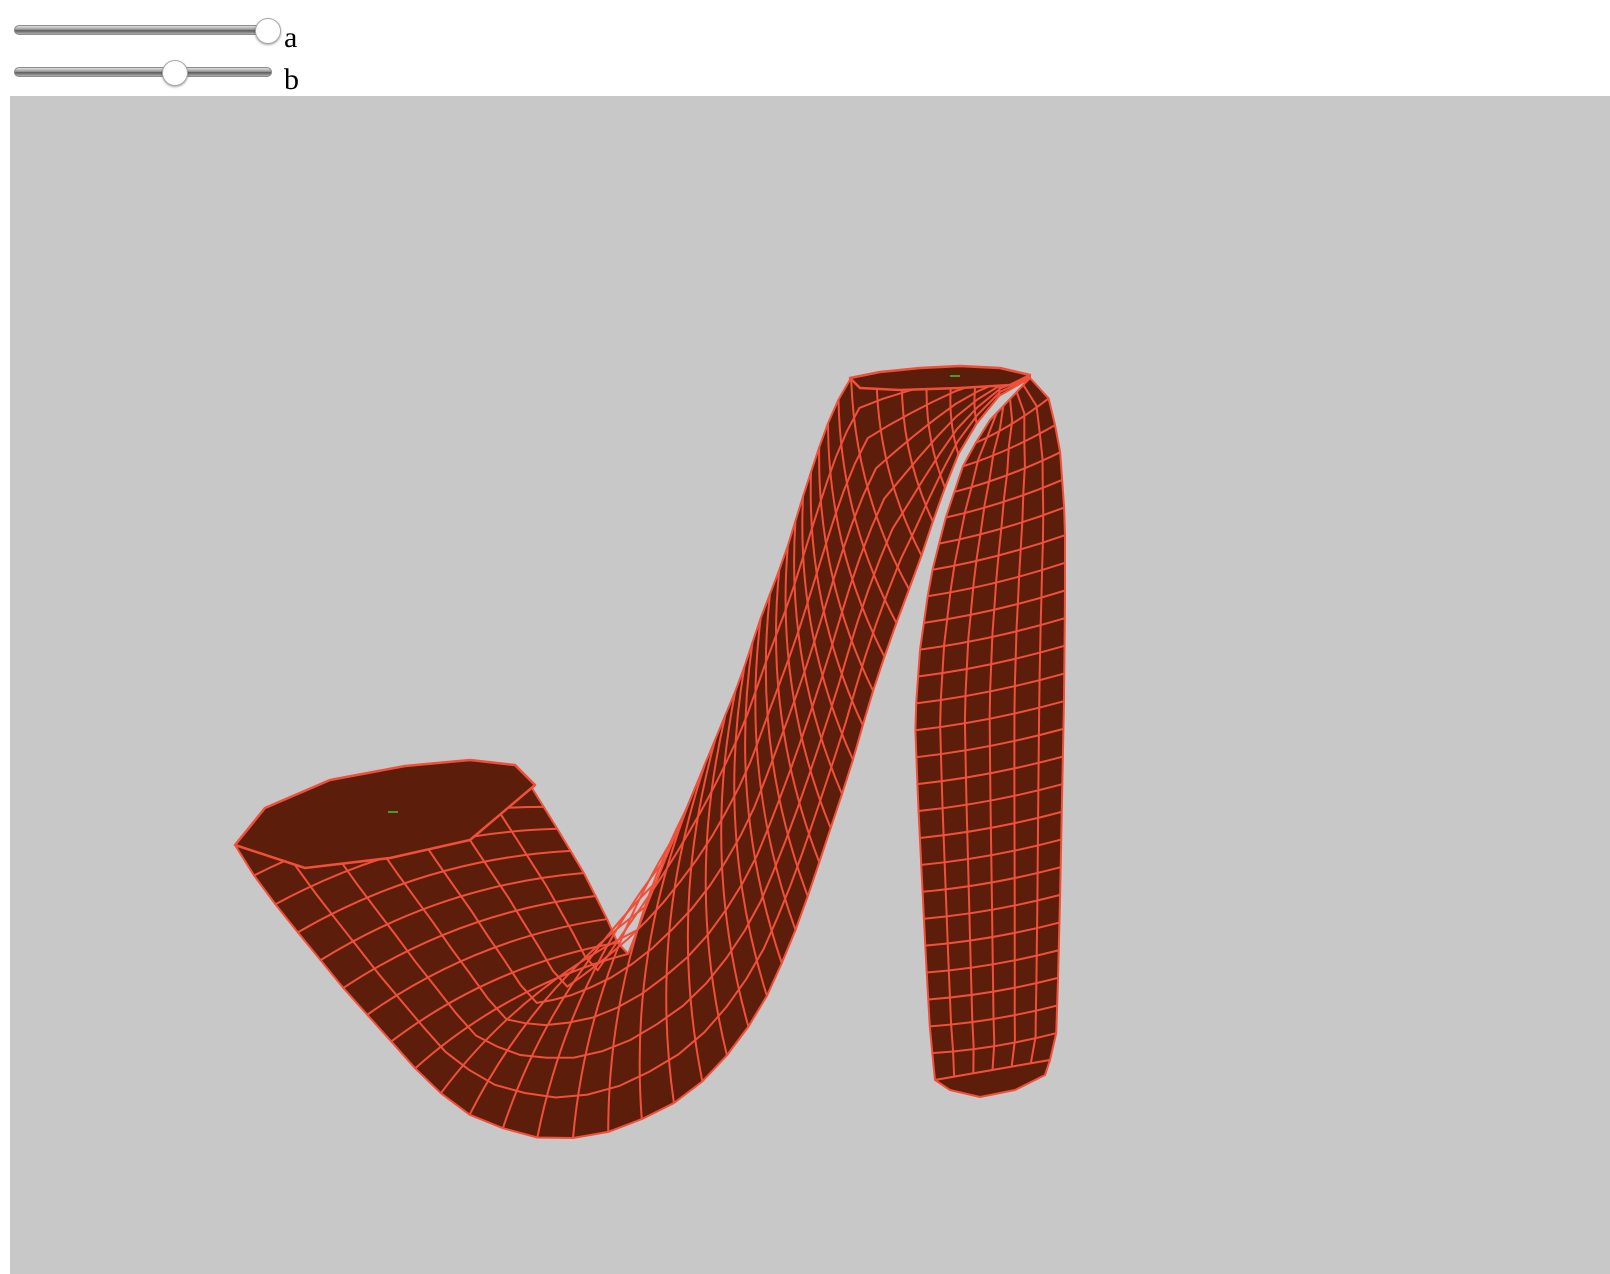 Image resolution: width=1610 pixels, height=1274 pixels. Describe the element at coordinates (267, 31) in the screenshot. I see `slider-a-thumb` at that location.